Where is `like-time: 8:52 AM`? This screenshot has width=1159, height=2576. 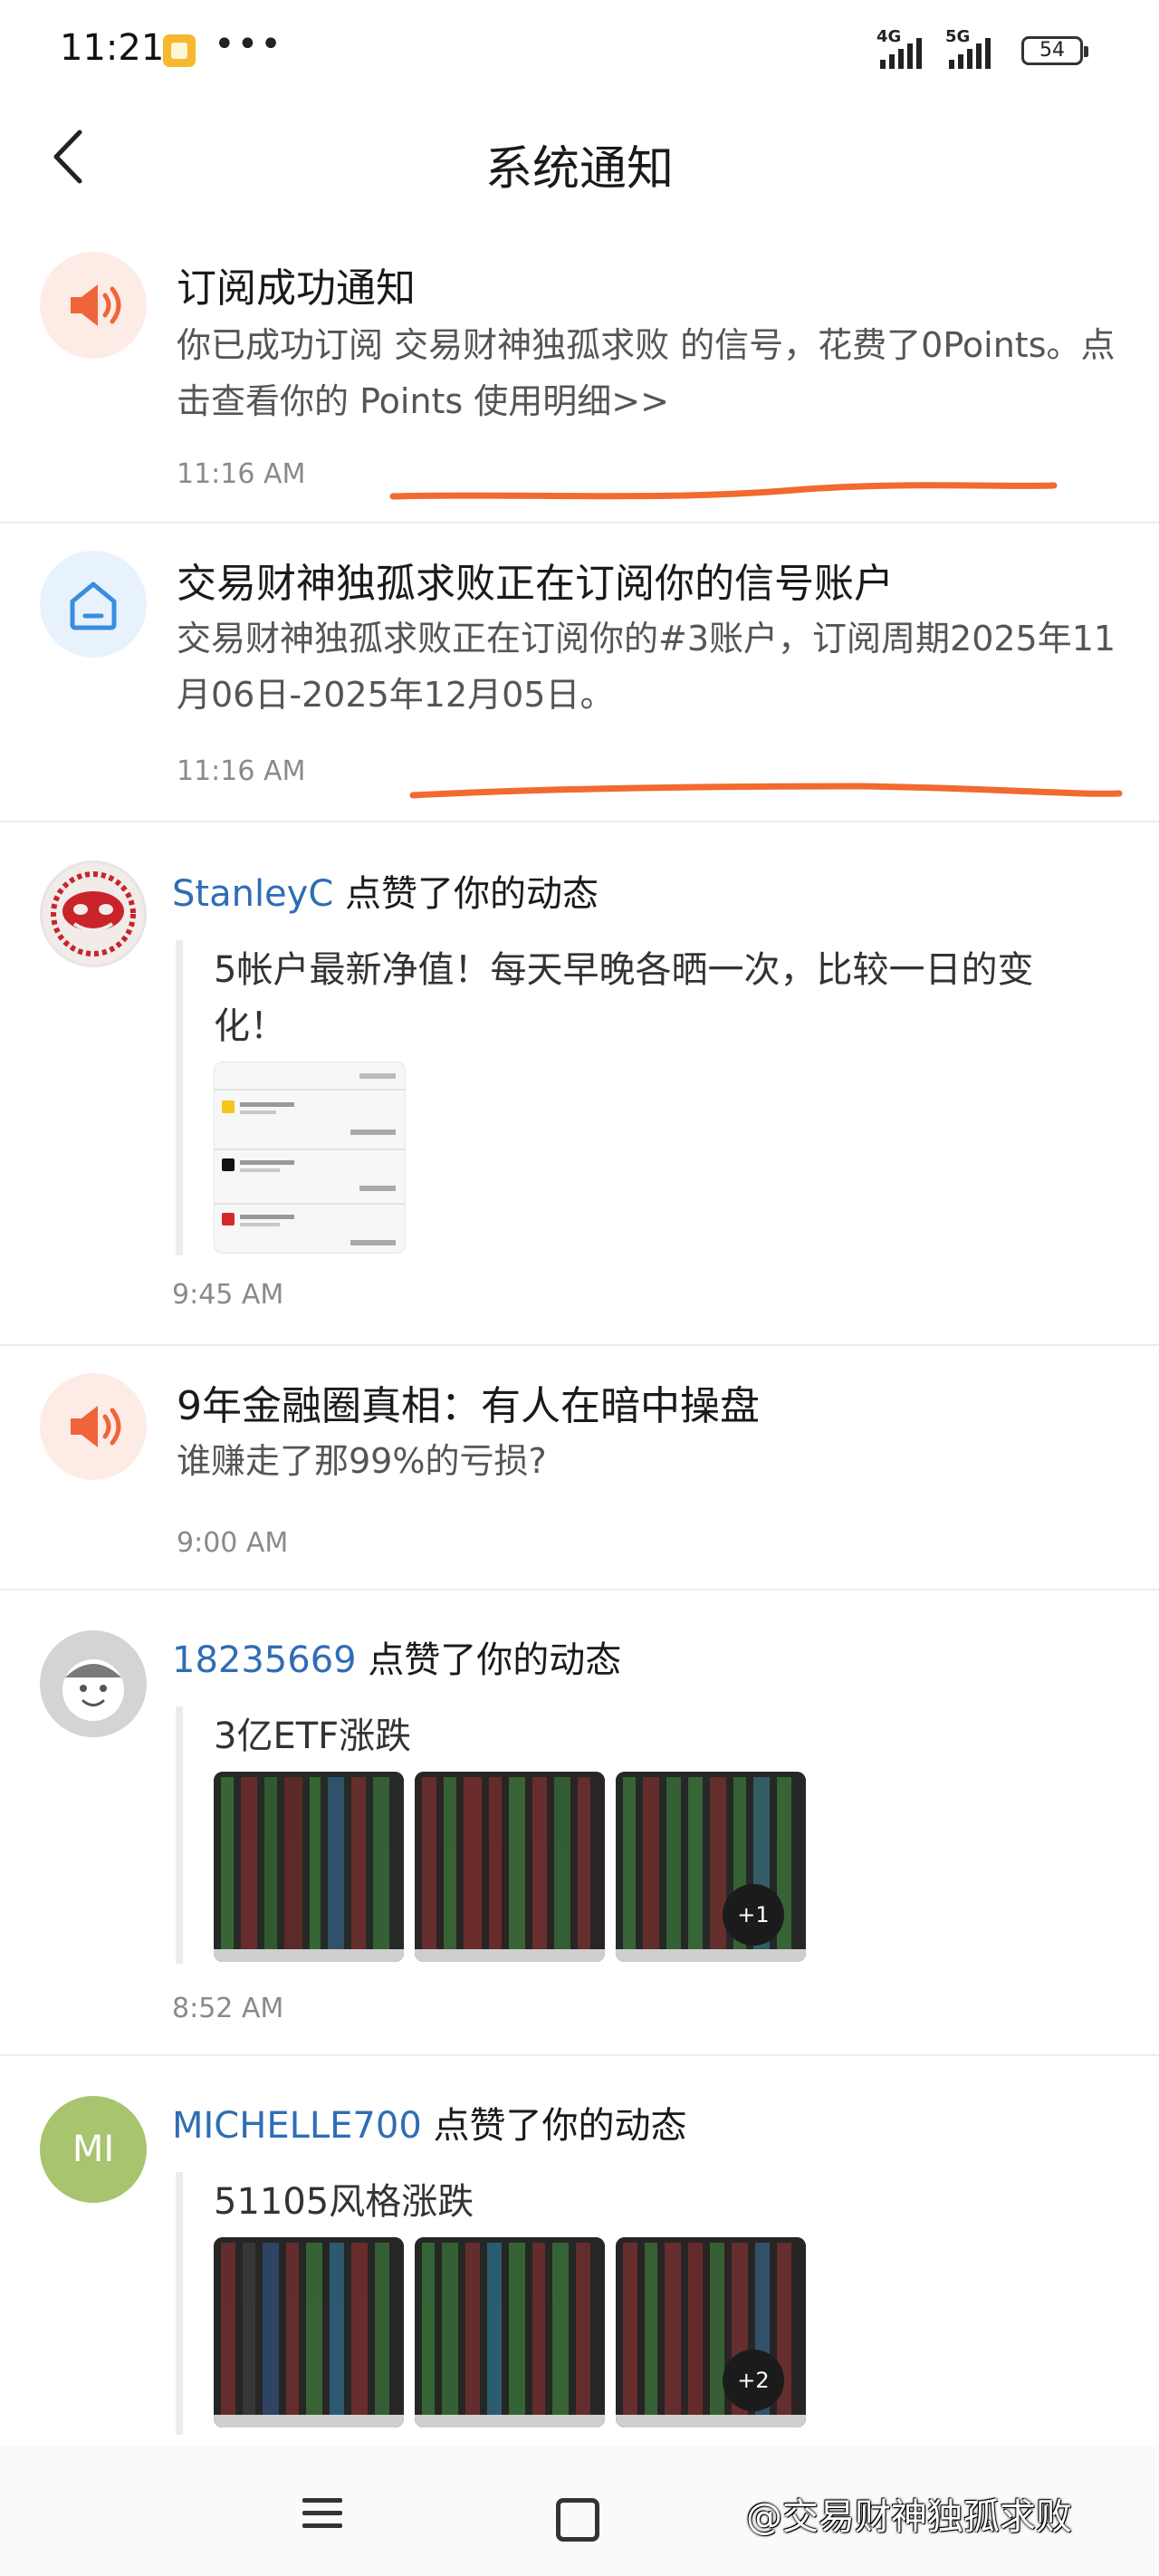 like-time: 8:52 AM is located at coordinates (228, 2008).